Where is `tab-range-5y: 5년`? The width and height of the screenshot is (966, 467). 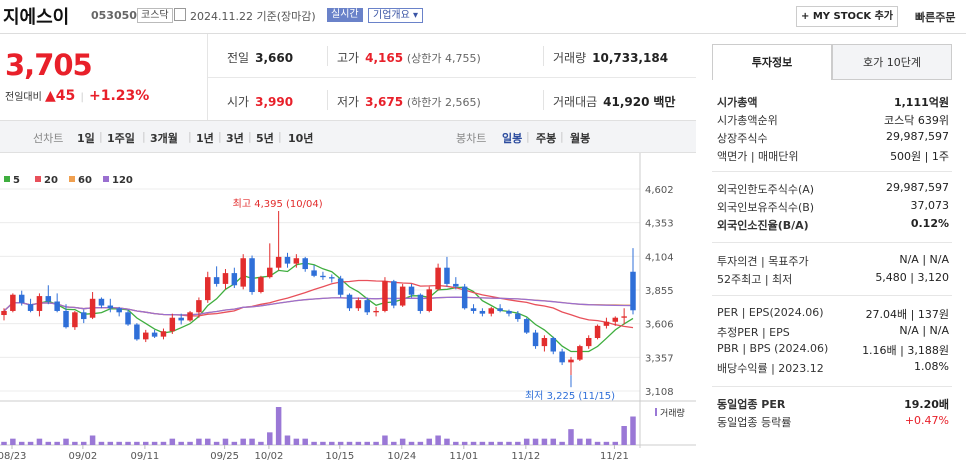 tab-range-5y: 5년 is located at coordinates (265, 138).